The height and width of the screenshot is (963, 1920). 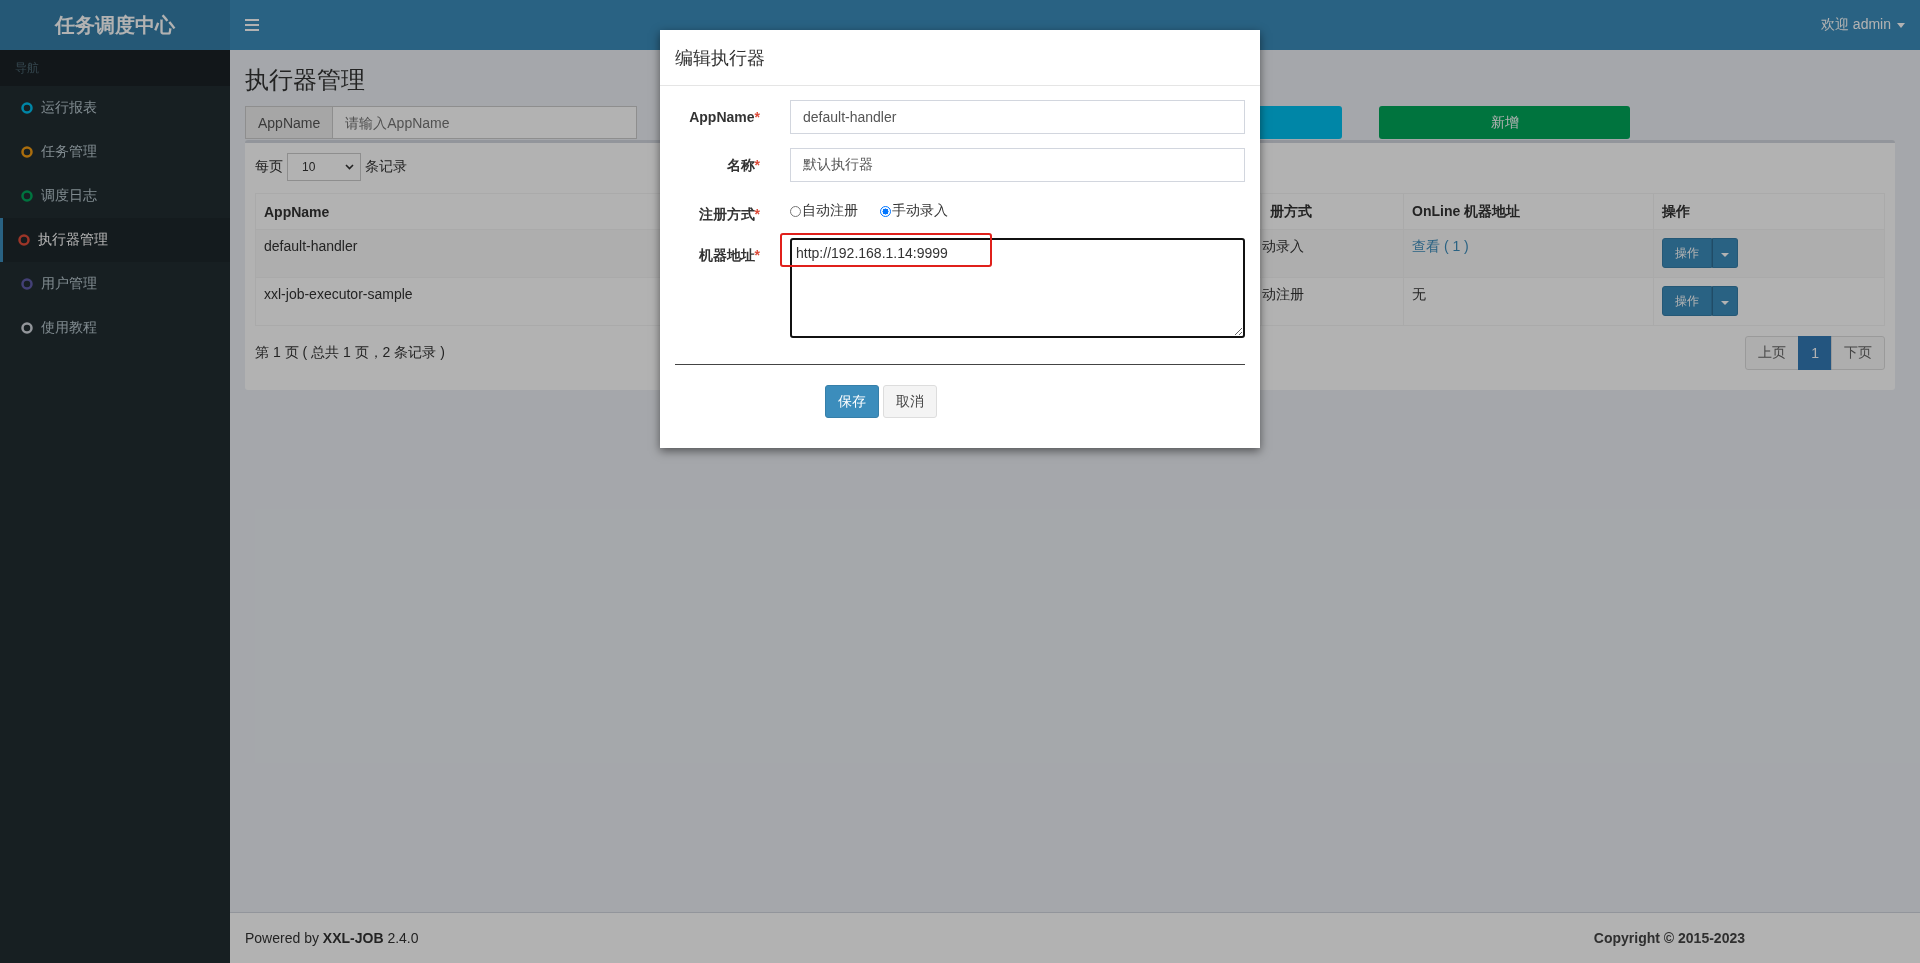 I want to click on chevron-icon, so click(x=349, y=167).